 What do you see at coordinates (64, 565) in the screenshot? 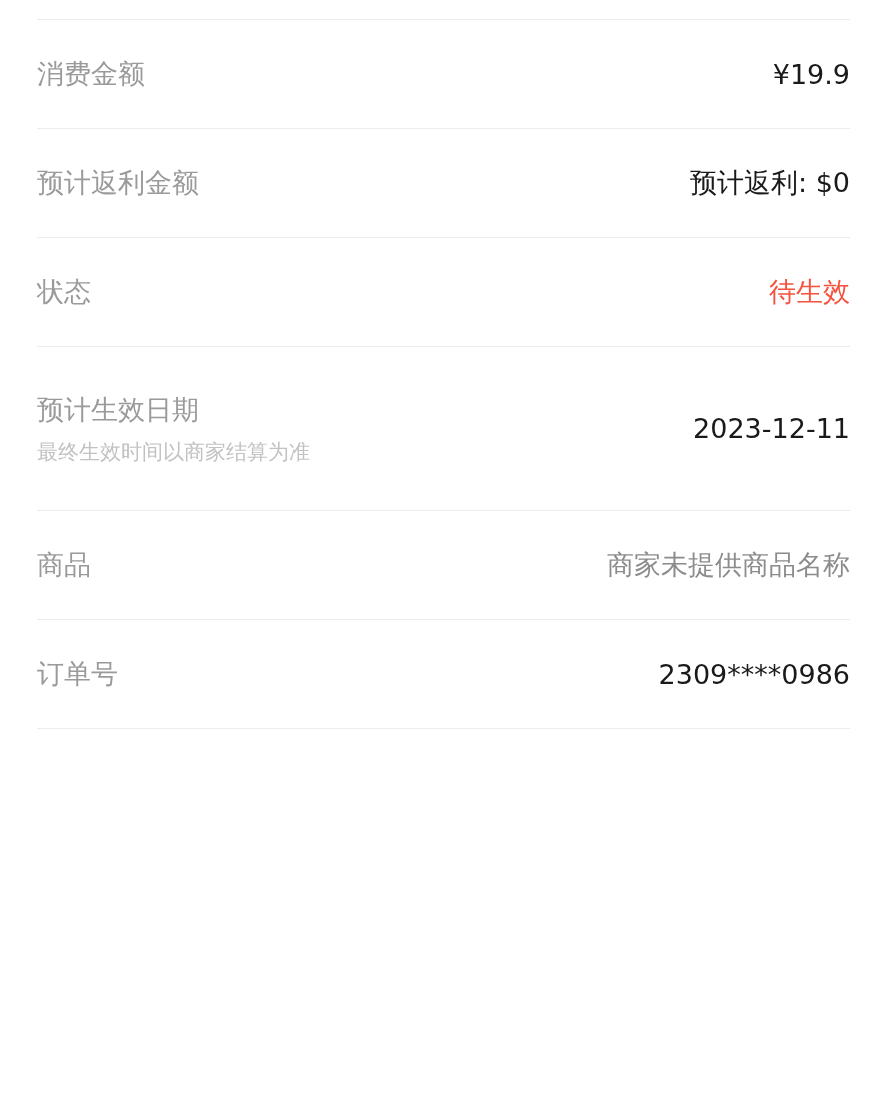
I see `field-label: 商品` at bounding box center [64, 565].